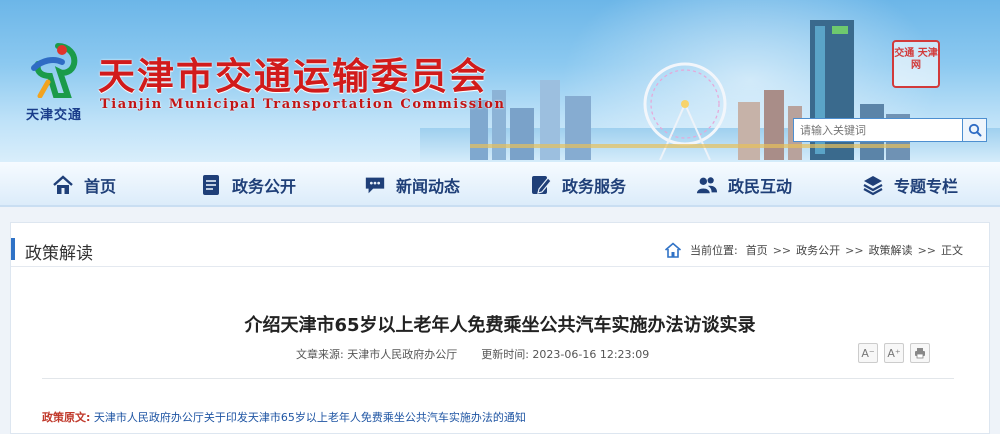 The image size is (1000, 434). I want to click on search-box, so click(890, 130).